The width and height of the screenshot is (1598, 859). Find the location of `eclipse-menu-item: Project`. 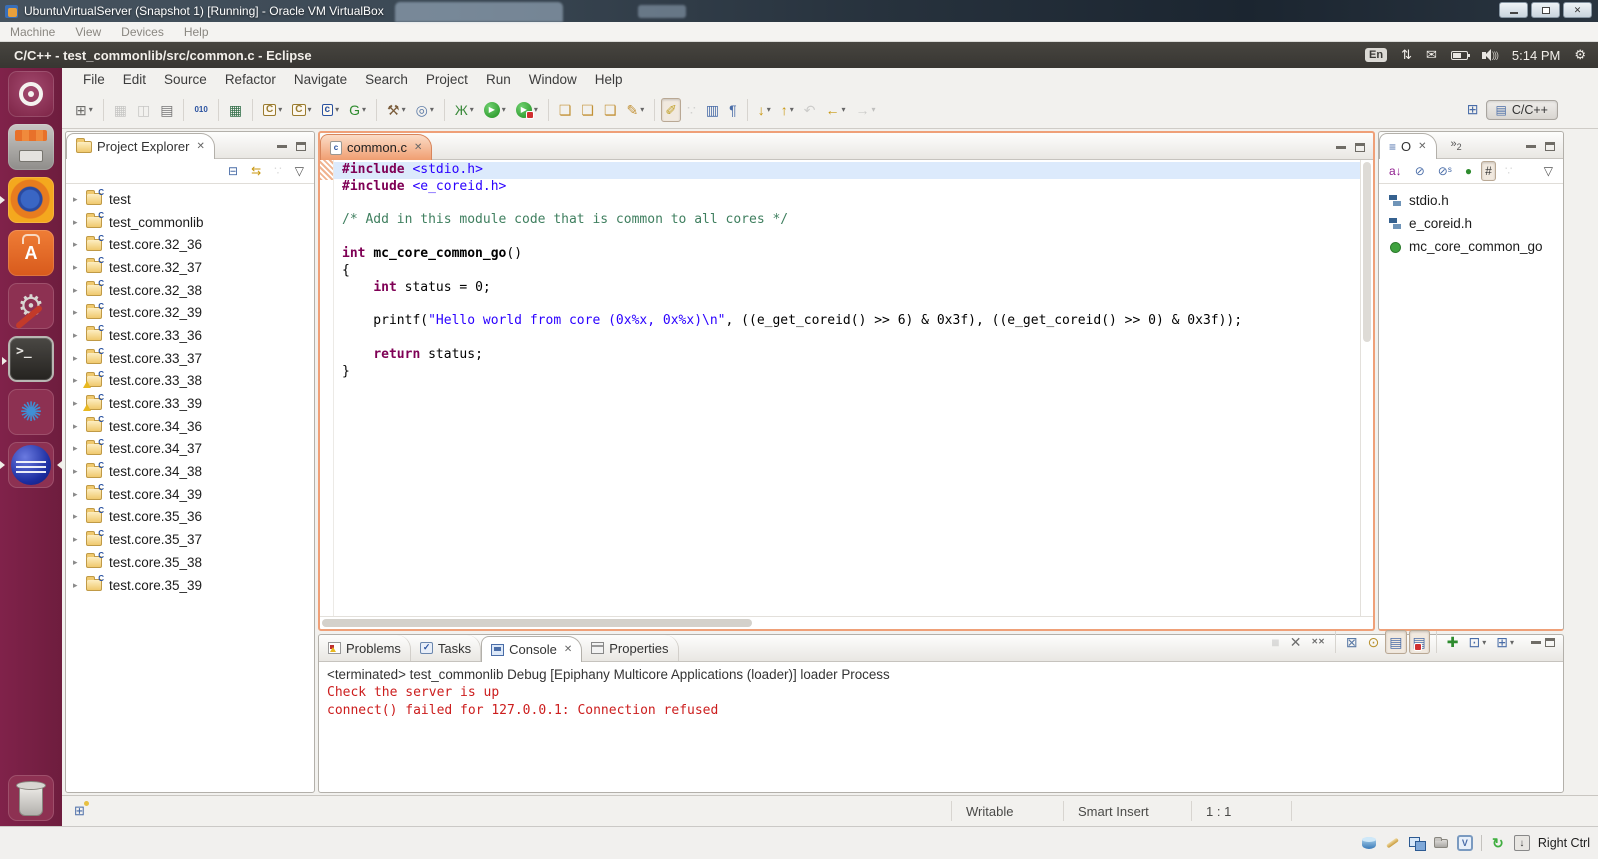

eclipse-menu-item: Project is located at coordinates (447, 79).